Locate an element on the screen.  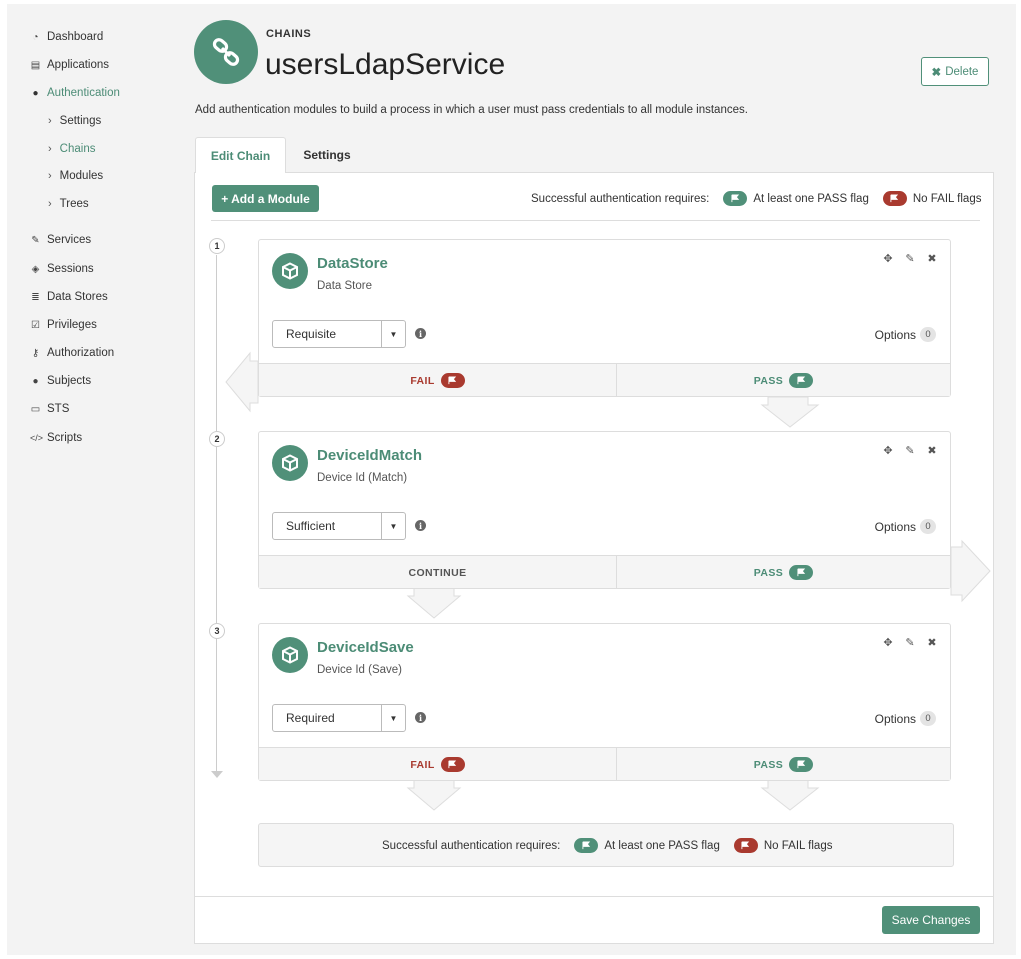
criteria-value: Required is located at coordinates (310, 718).